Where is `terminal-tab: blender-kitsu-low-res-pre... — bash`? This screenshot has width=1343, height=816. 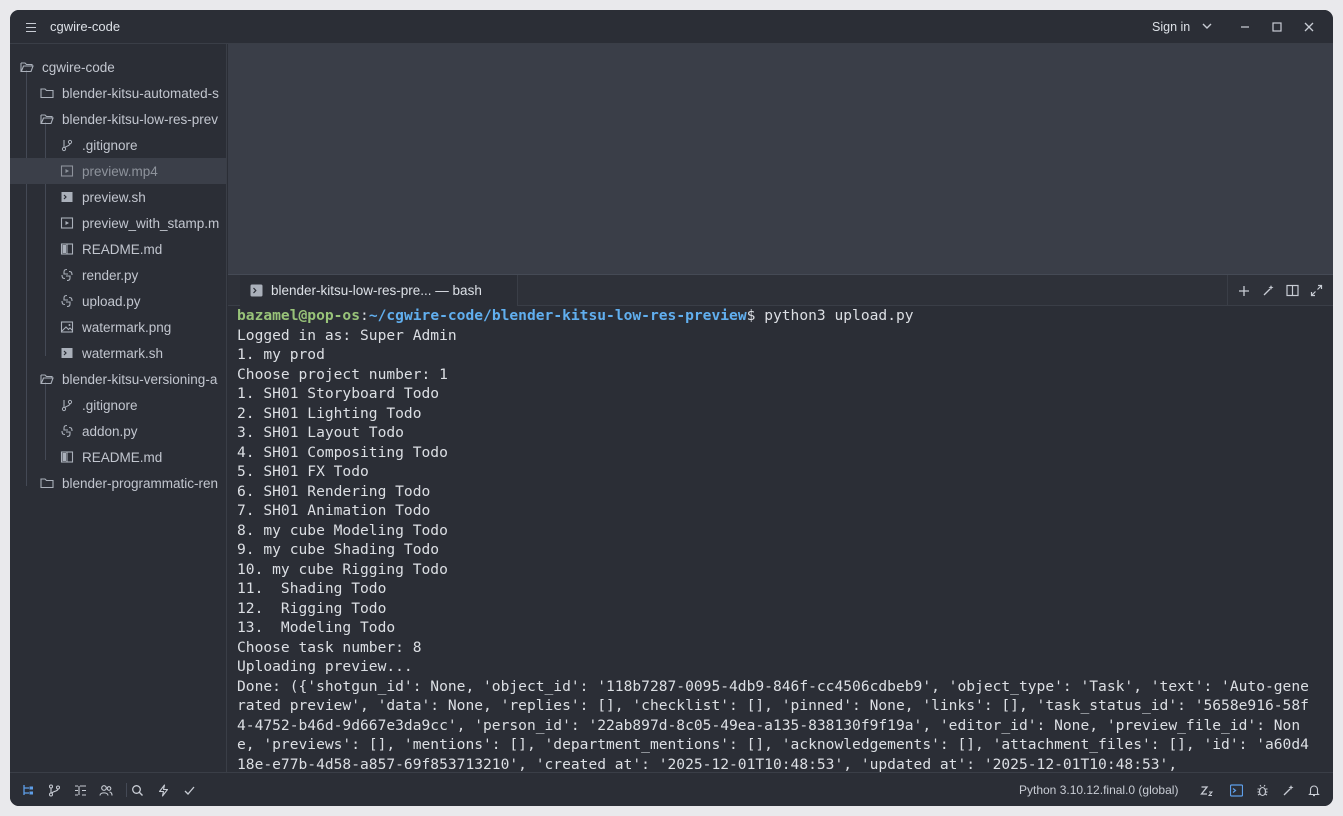
terminal-tab: blender-kitsu-low-res-pre... — bash is located at coordinates (379, 290).